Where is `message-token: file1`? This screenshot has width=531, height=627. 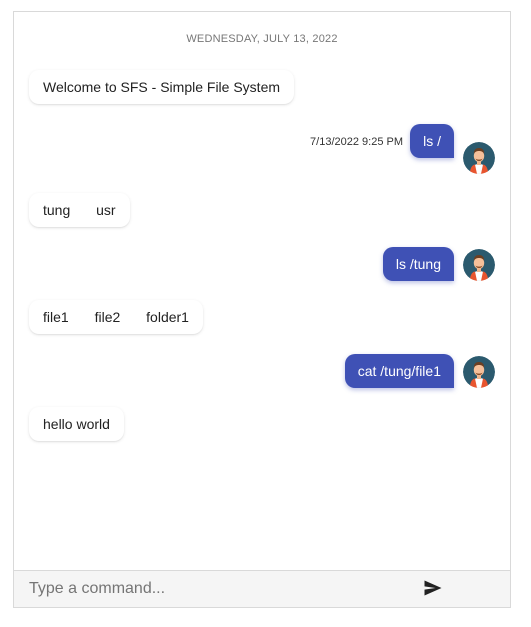
message-token: file1 is located at coordinates (56, 317).